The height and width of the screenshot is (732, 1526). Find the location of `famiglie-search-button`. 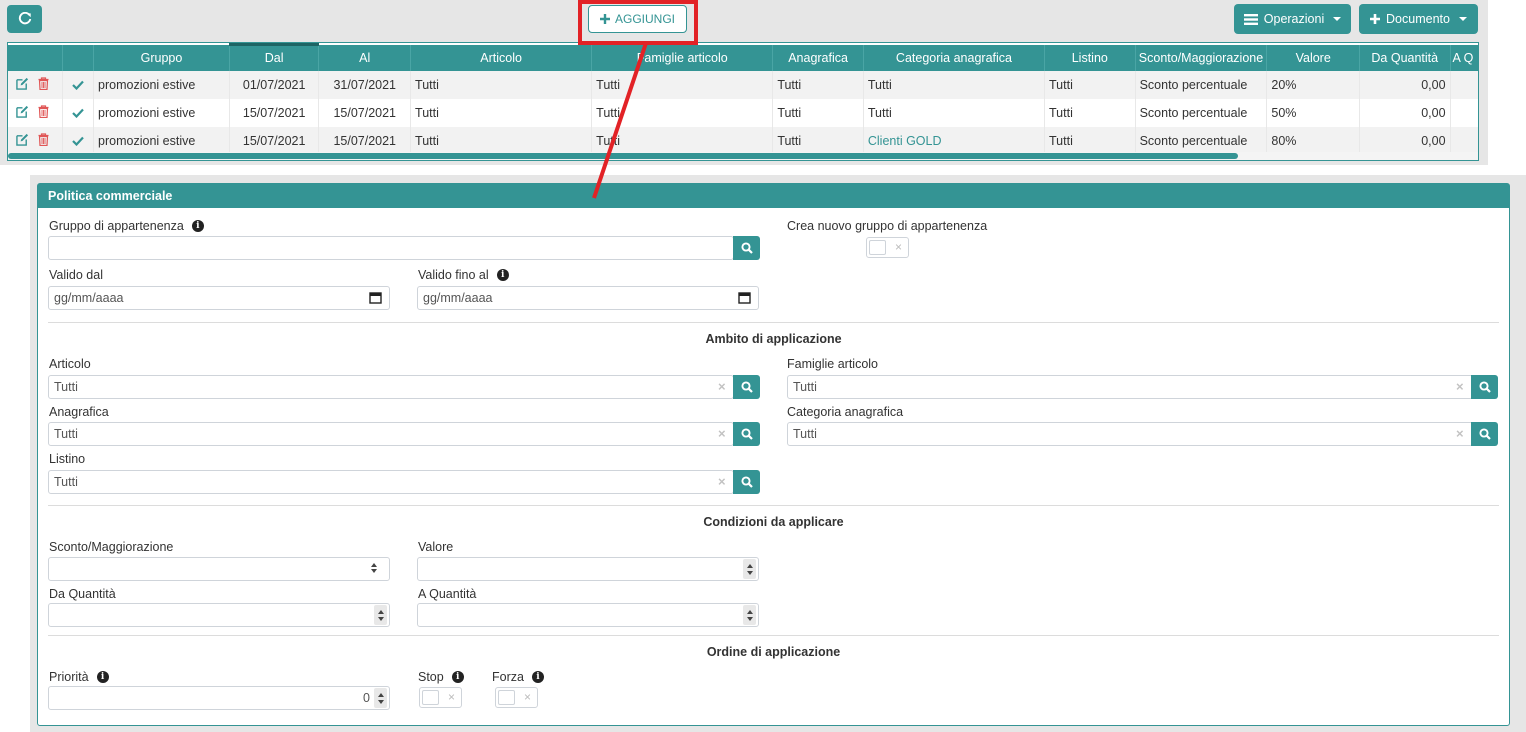

famiglie-search-button is located at coordinates (1484, 387).